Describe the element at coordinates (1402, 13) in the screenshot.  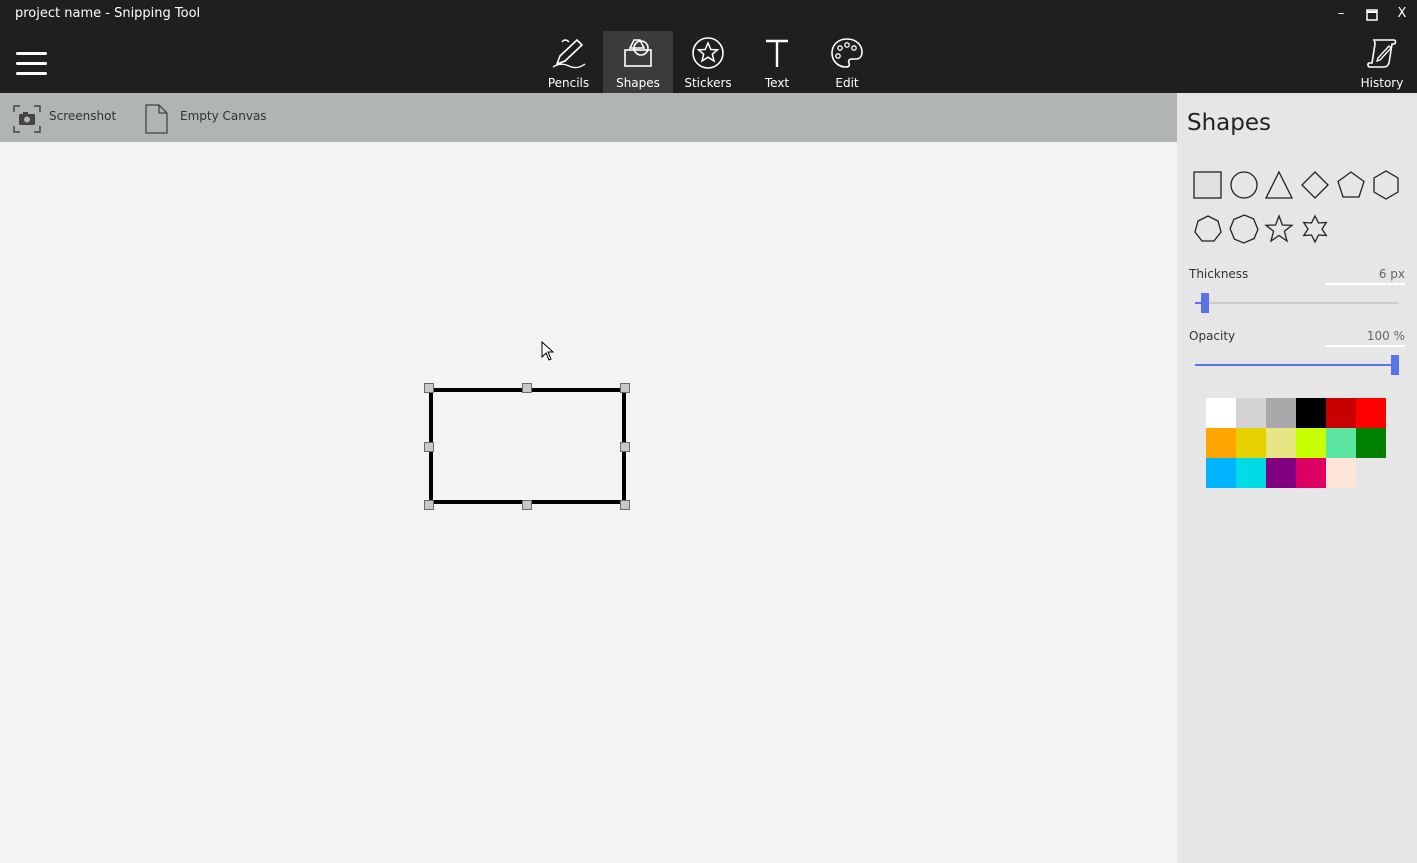
I see `close-button: X` at that location.